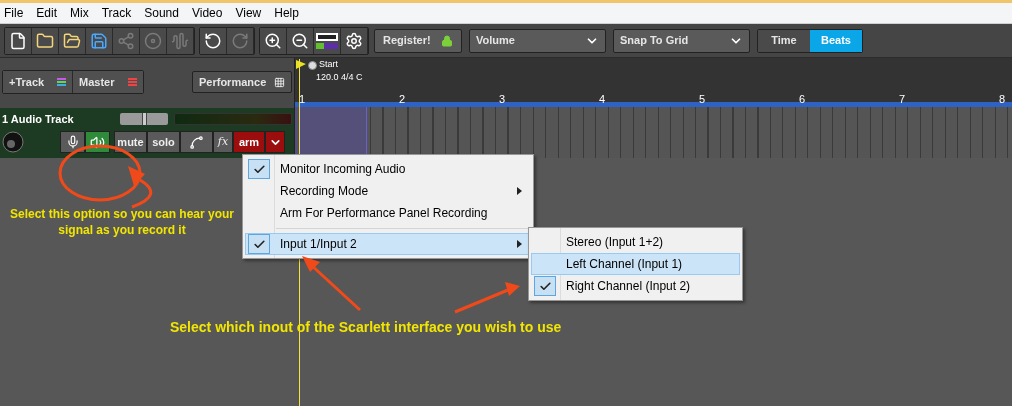  What do you see at coordinates (13, 142) in the screenshot?
I see `knob-icon` at bounding box center [13, 142].